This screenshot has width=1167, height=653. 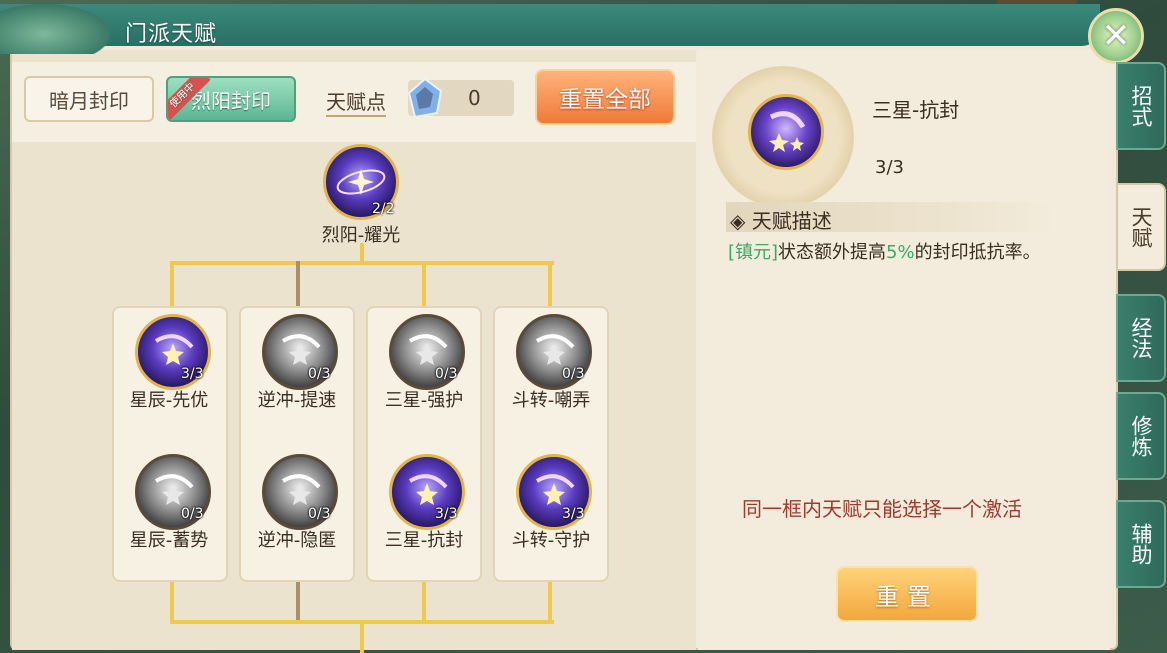 I want to click on talent-name: 斗转-嘲弄, so click(x=551, y=400).